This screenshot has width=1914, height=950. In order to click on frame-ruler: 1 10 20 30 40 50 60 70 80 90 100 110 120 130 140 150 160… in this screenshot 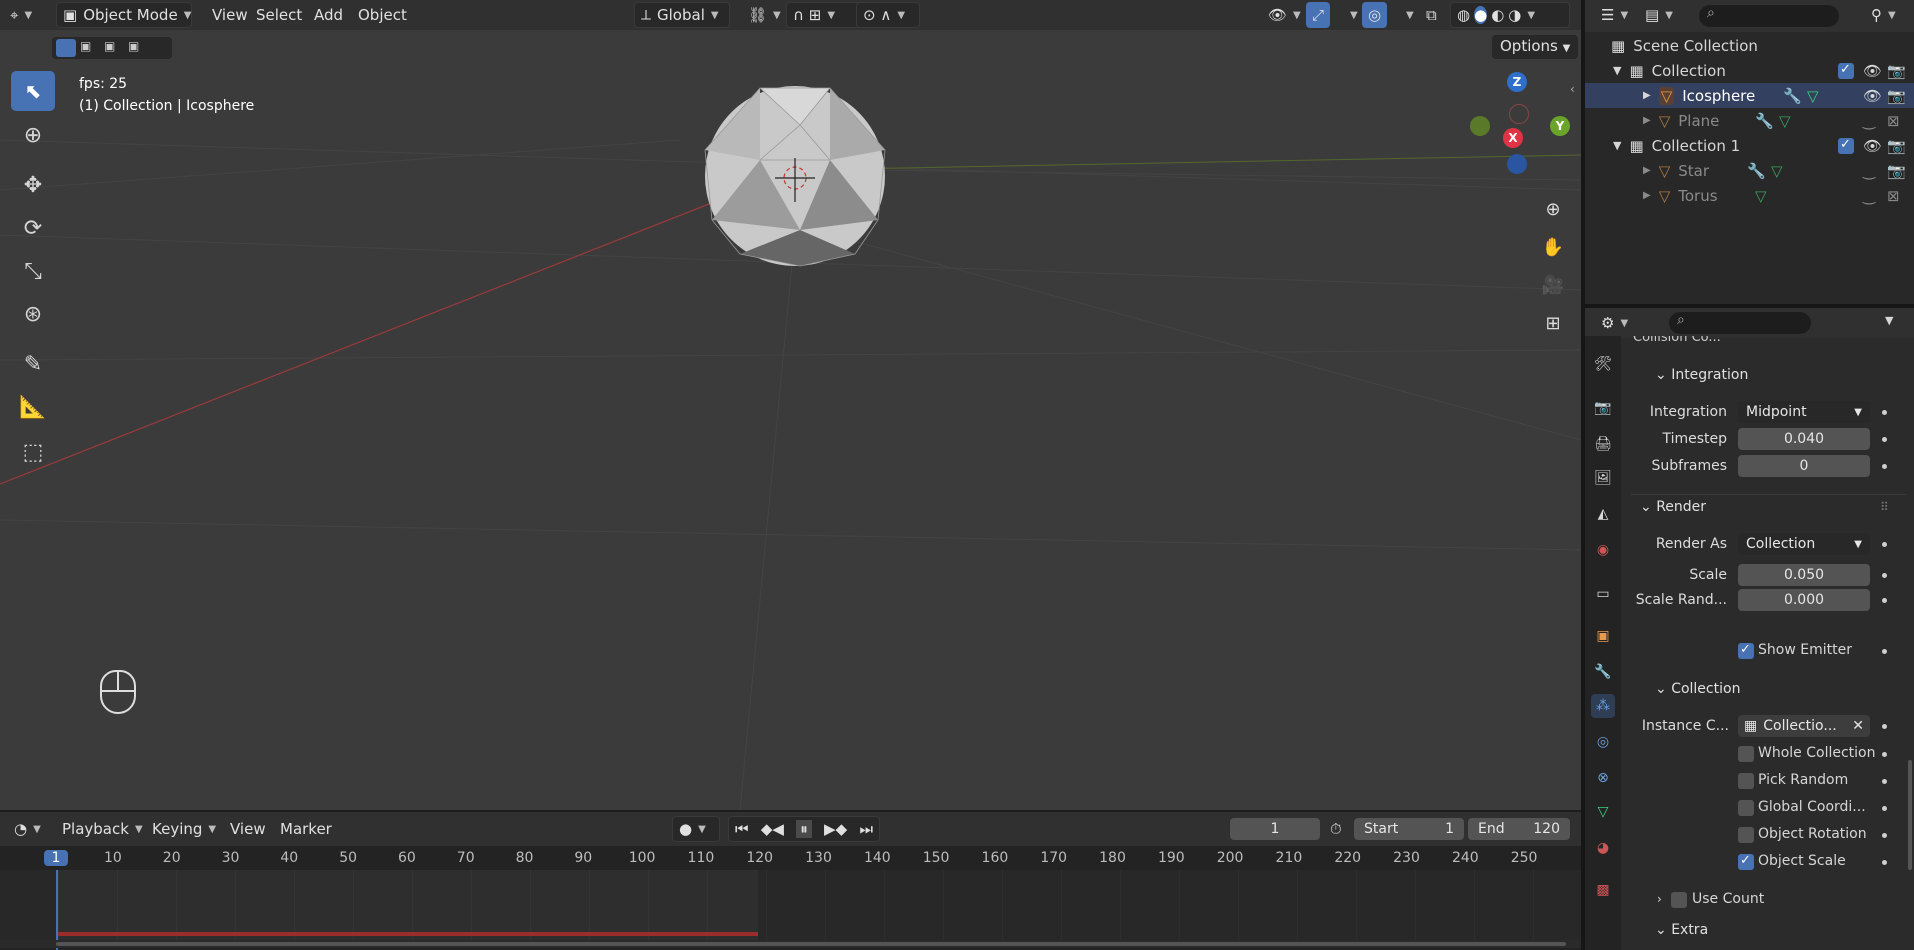, I will do `click(790, 858)`.